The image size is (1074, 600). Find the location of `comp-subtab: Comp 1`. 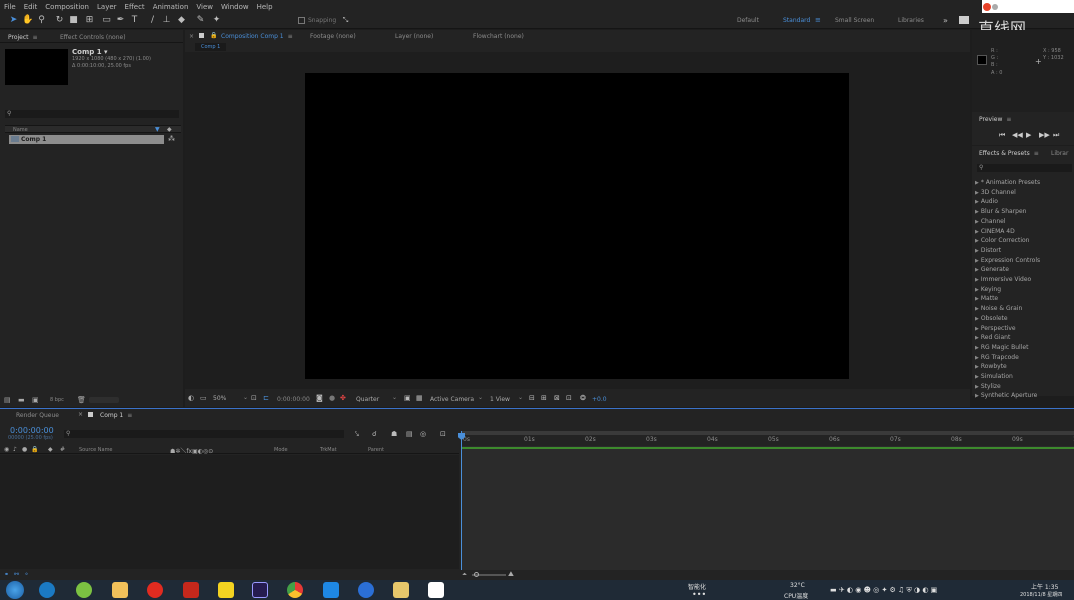

comp-subtab: Comp 1 is located at coordinates (211, 47).